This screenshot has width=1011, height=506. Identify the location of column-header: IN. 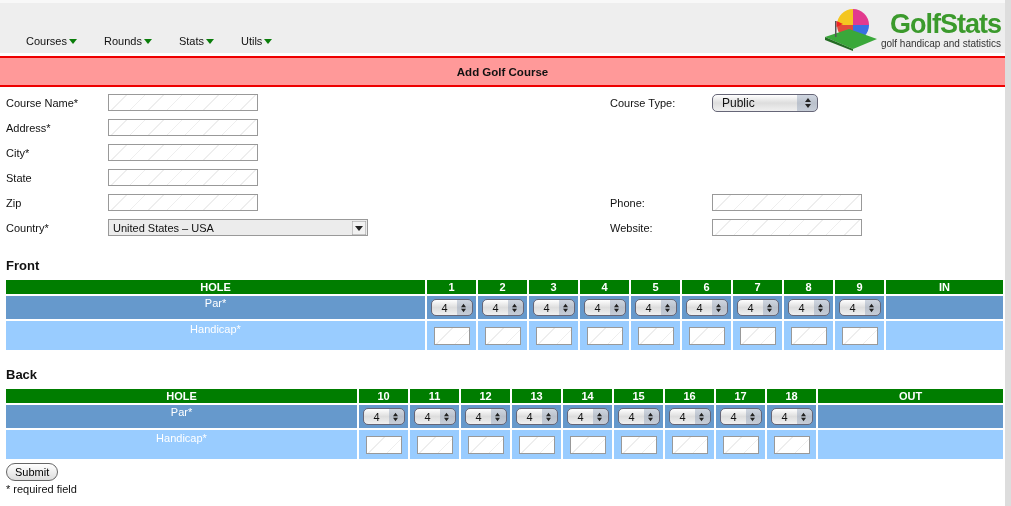
(944, 287).